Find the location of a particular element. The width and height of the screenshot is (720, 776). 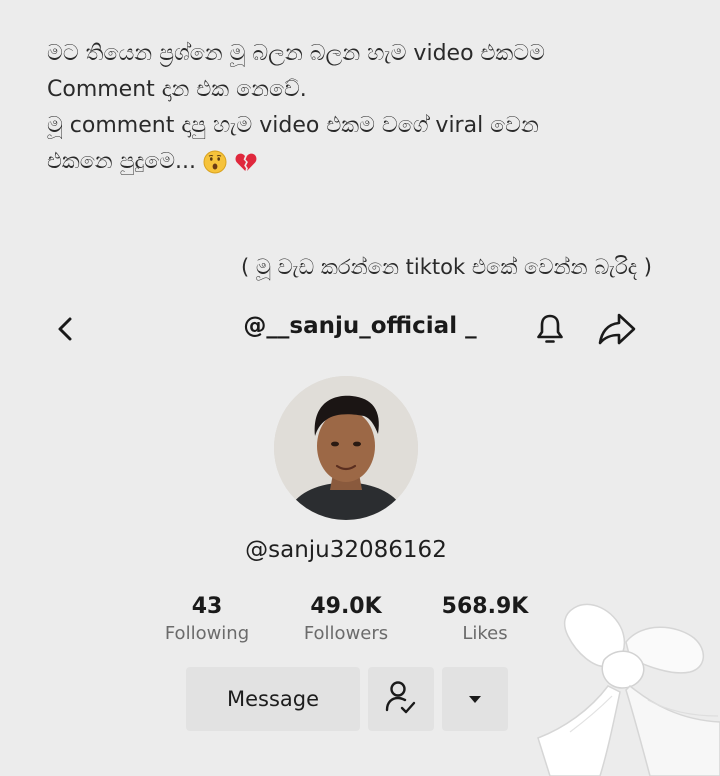

caret-down-icon is located at coordinates (475, 699).